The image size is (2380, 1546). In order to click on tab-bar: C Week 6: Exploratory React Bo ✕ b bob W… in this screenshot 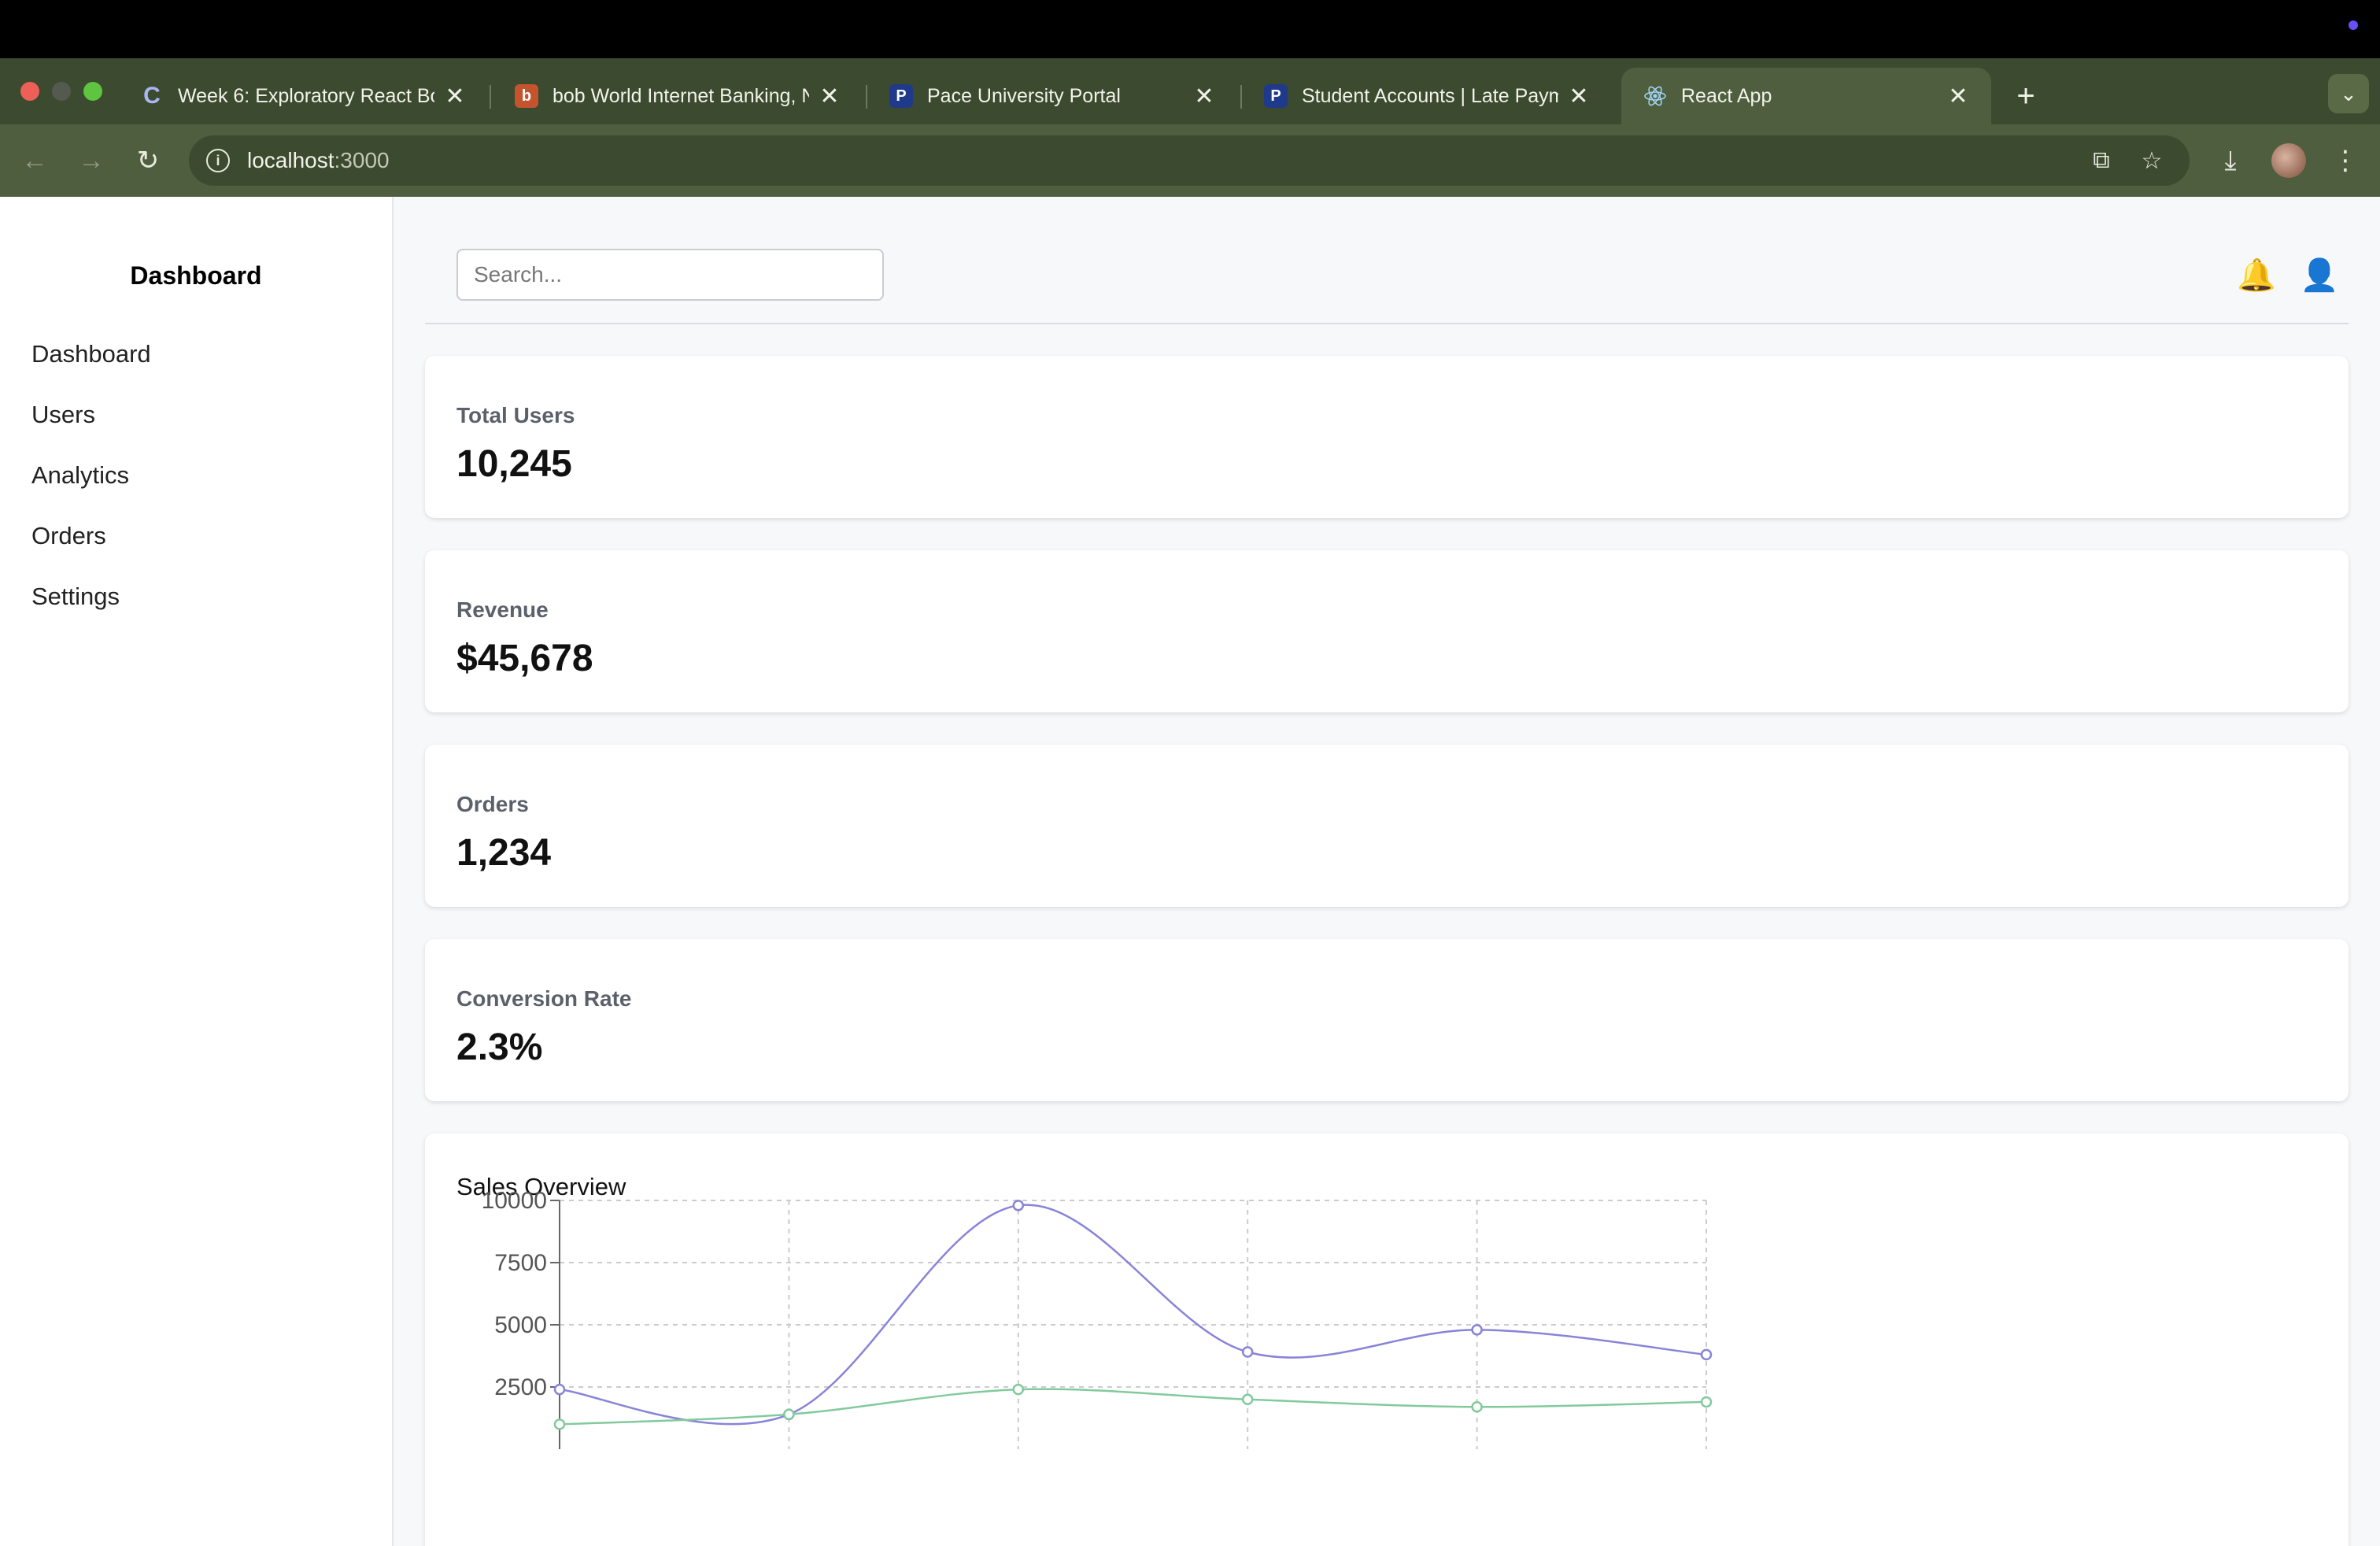, I will do `click(1190, 91)`.